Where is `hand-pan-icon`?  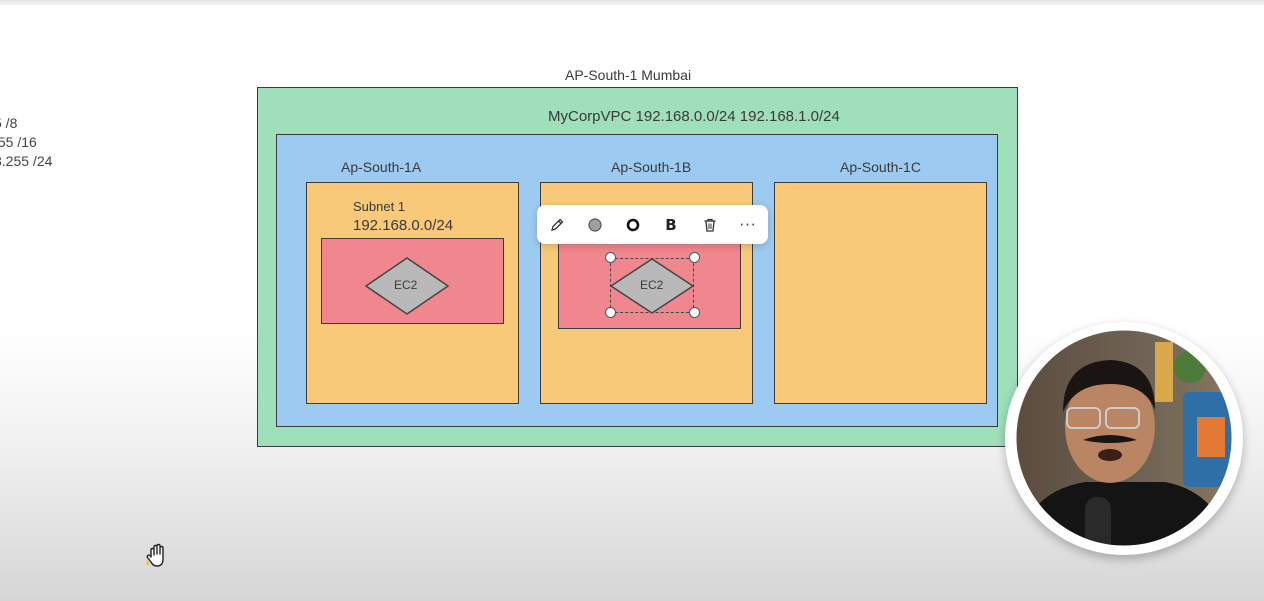
hand-pan-icon is located at coordinates (155, 555).